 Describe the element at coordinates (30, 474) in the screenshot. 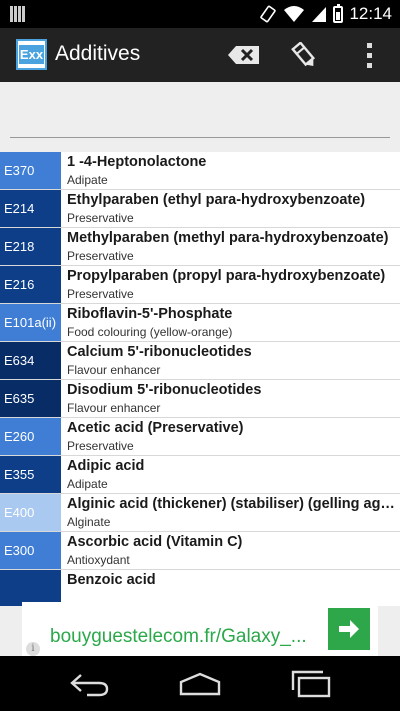

I see `additive-code: E355` at that location.